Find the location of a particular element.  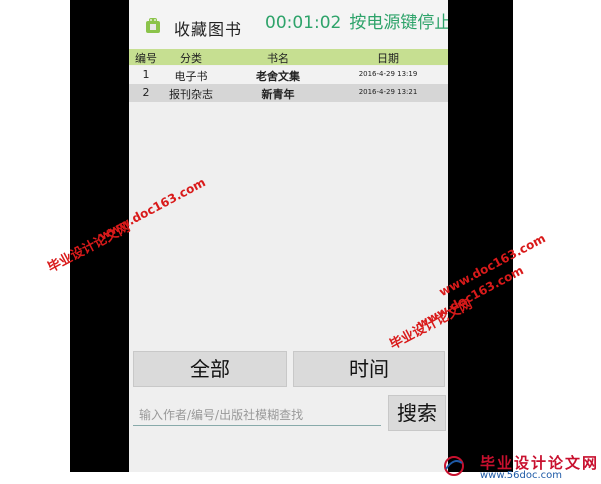

table-row: 2 报刊杂志 新青年 2016-4-29 13:21 is located at coordinates (288, 93).